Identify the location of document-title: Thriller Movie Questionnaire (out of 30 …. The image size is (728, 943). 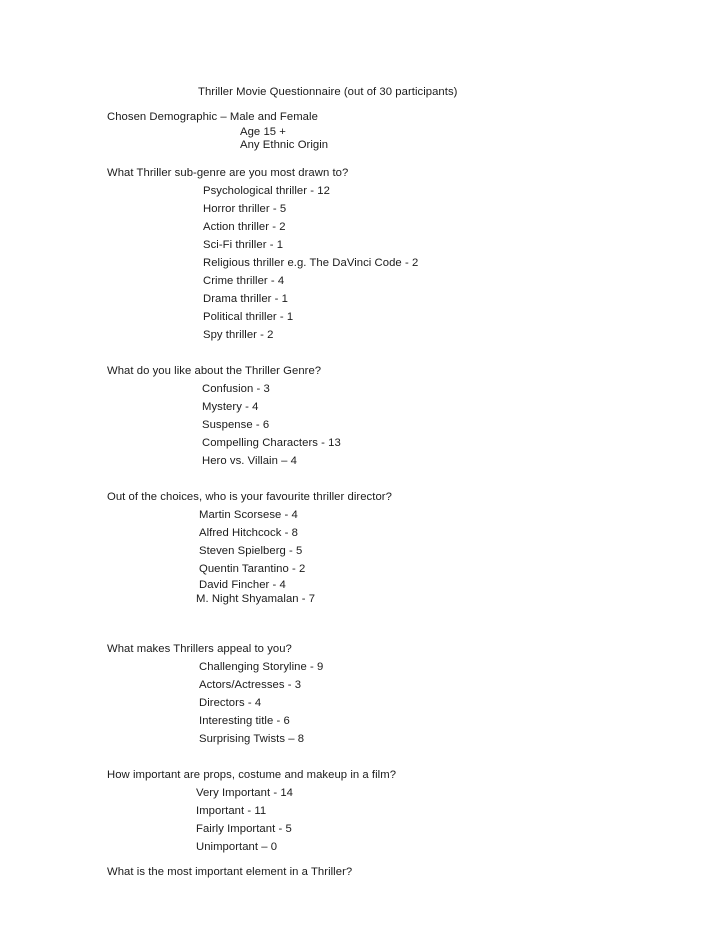
(328, 92).